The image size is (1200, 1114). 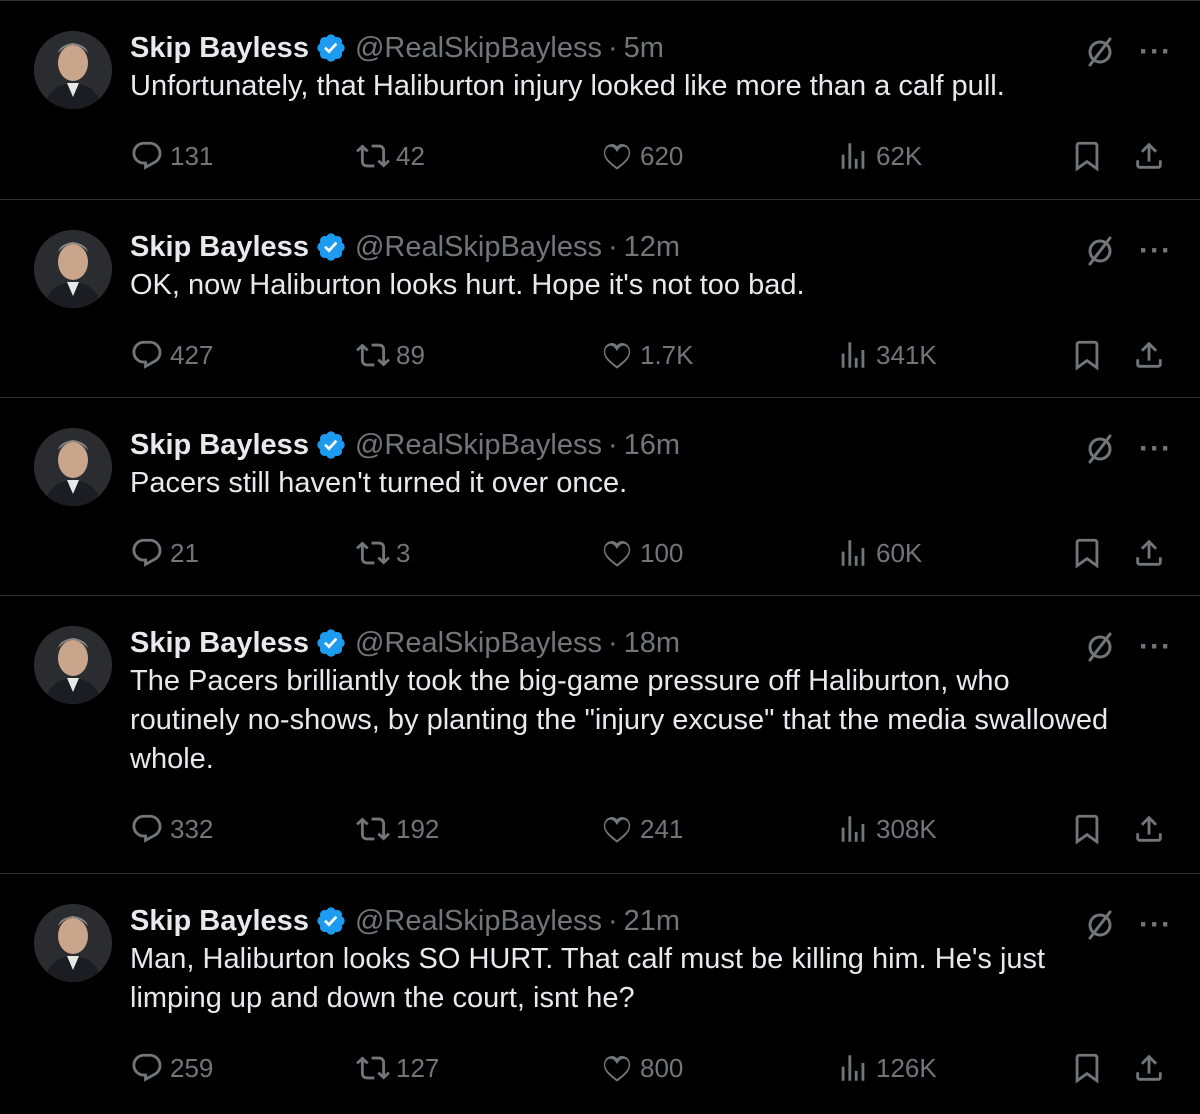 What do you see at coordinates (418, 828) in the screenshot?
I see `retweet-count: 192` at bounding box center [418, 828].